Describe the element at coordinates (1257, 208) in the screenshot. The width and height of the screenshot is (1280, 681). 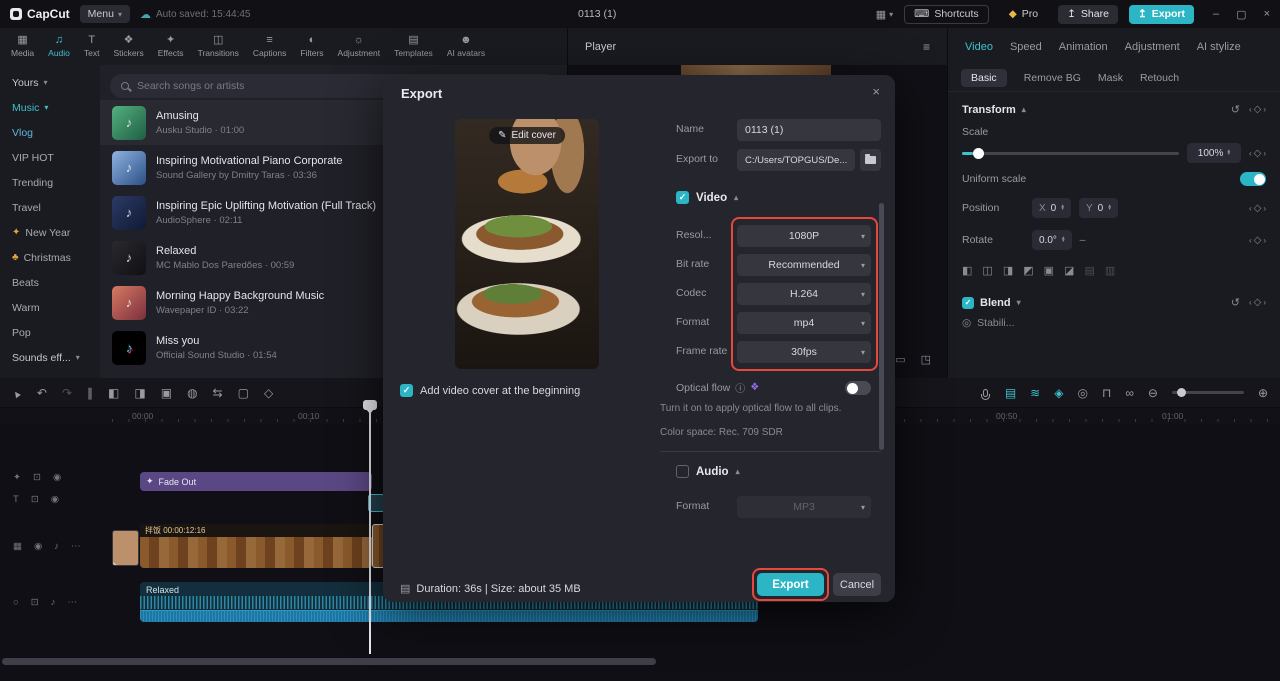
I see `position-keyframe-control: ‹ ◇ ›` at that location.